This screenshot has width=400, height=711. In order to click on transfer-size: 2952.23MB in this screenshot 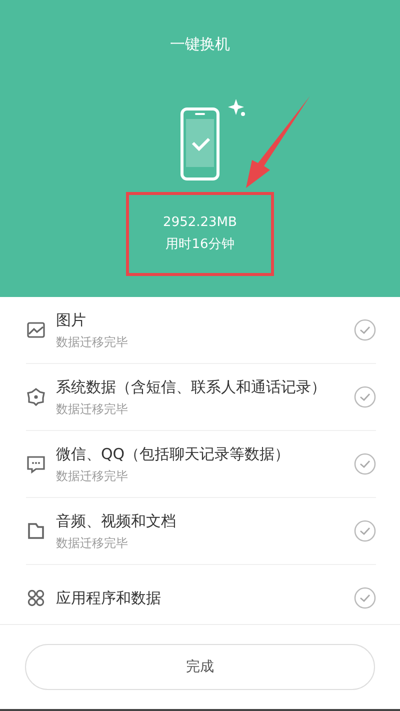, I will do `click(200, 223)`.